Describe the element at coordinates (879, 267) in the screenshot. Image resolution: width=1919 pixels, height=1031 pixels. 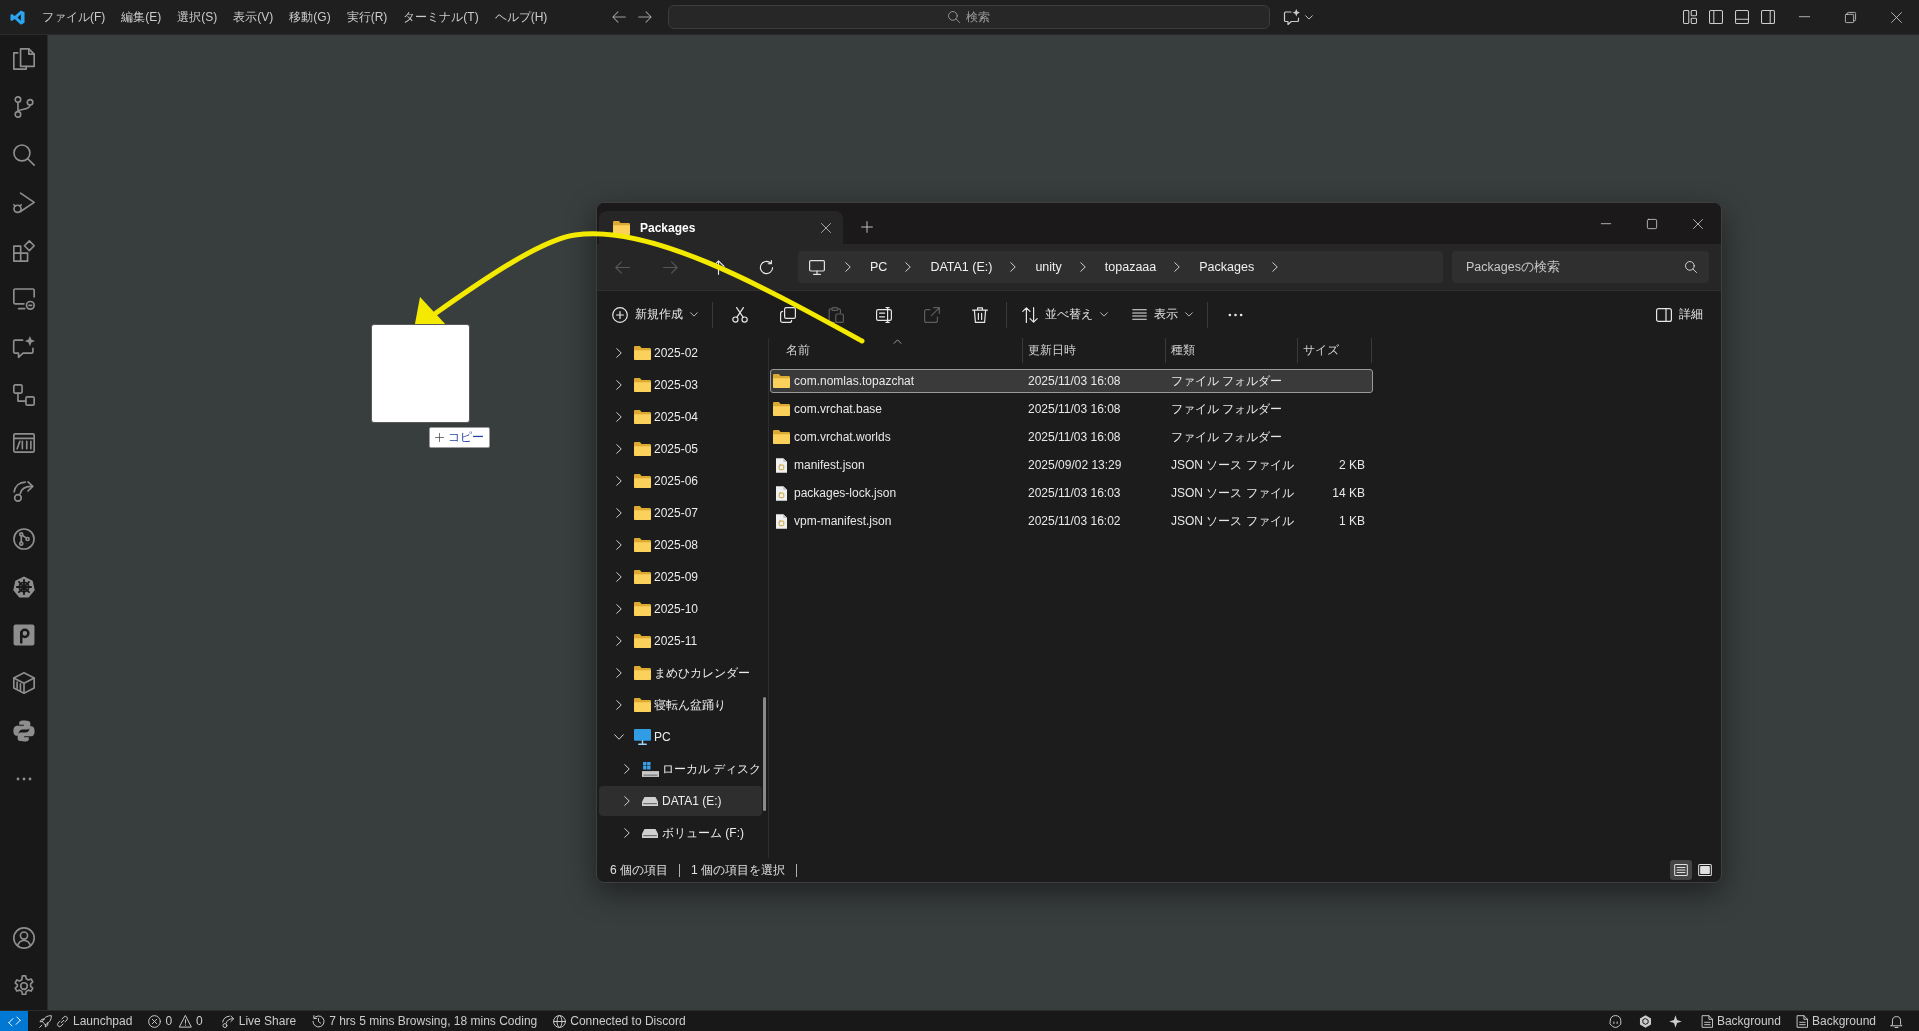
I see `breadcrumb-item: PC` at that location.